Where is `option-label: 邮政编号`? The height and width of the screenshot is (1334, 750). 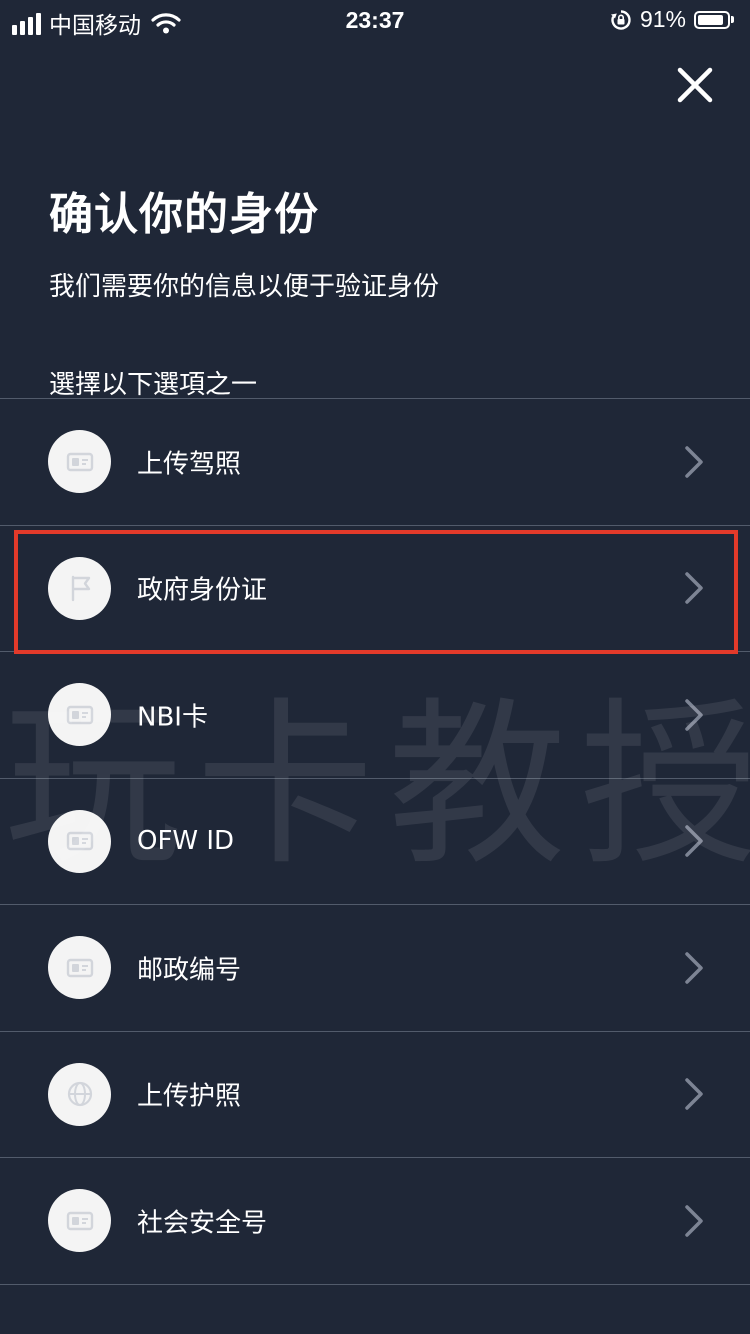
option-label: 邮政编号 is located at coordinates (189, 970).